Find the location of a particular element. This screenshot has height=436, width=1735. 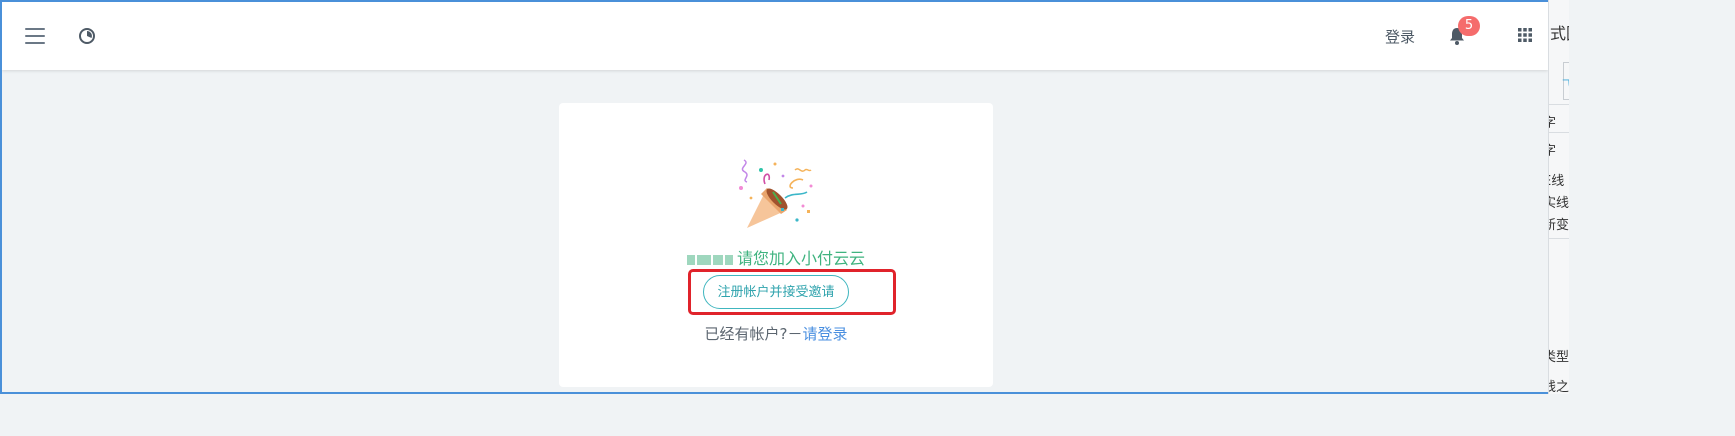

login-link-card: 请登录 is located at coordinates (824, 334).